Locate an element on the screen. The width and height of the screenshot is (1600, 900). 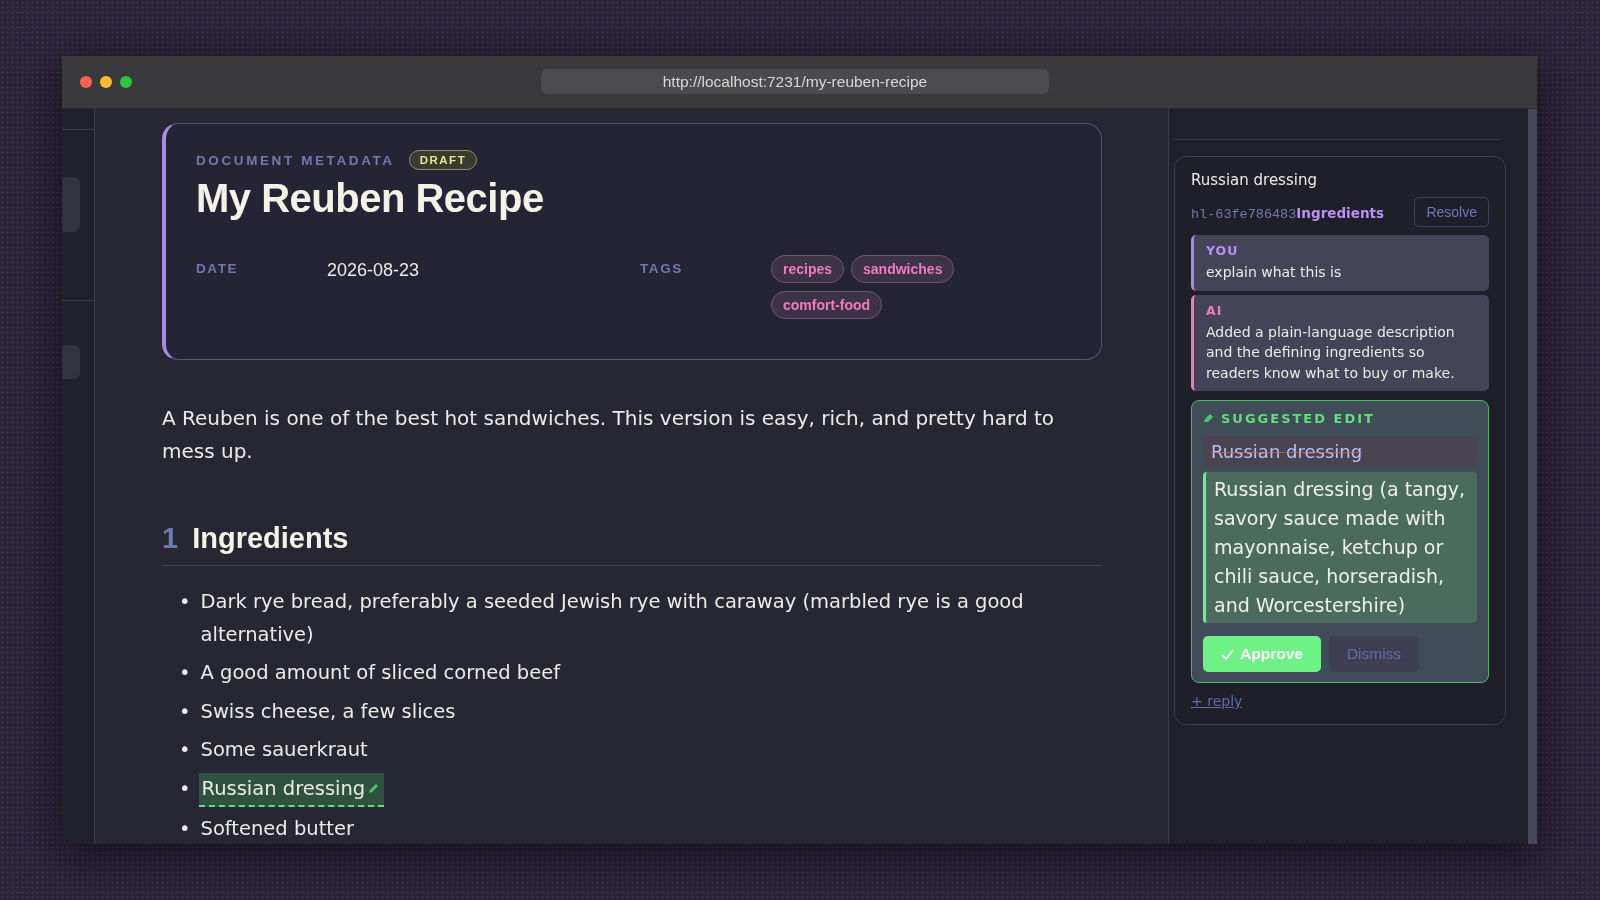
list-item-text: A good amount of sliced corned beef is located at coordinates (380, 673).